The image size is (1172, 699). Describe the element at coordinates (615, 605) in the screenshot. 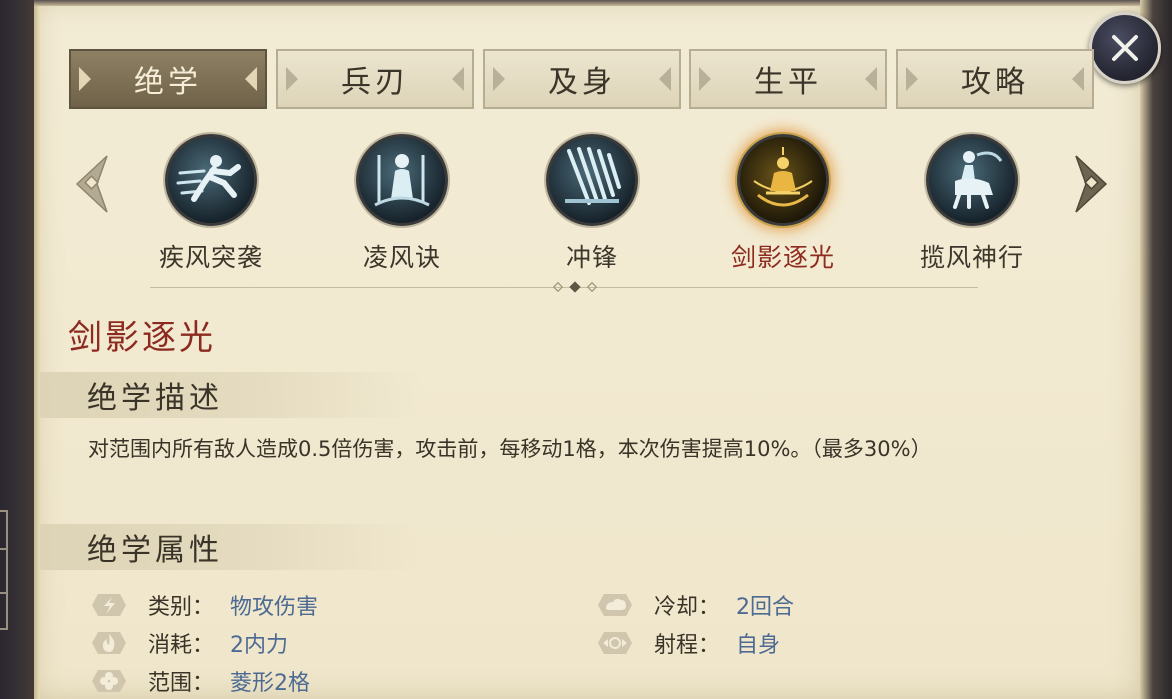

I see `cloud-icon` at that location.